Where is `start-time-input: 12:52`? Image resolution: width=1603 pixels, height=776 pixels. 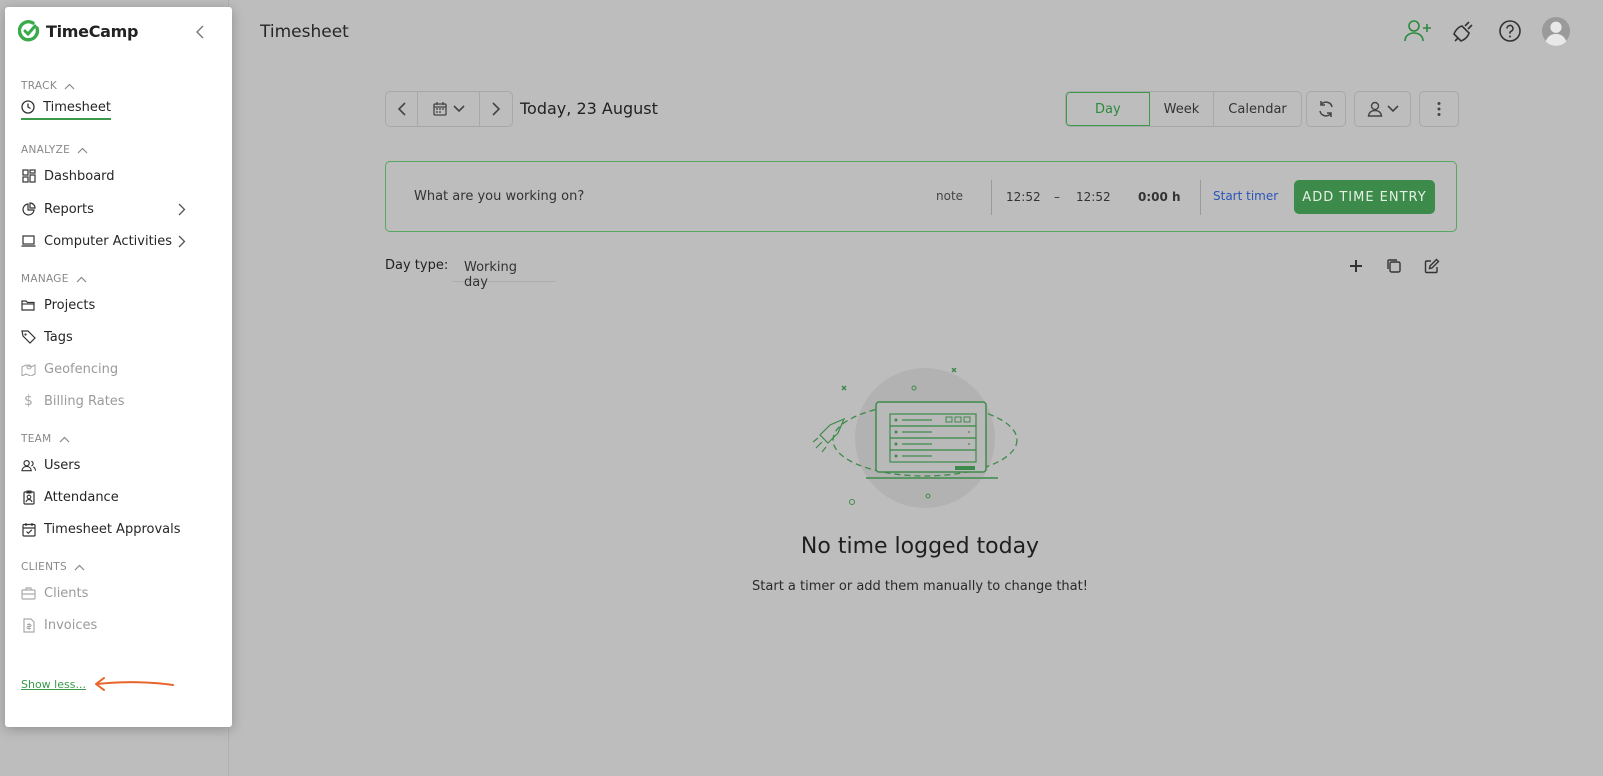
start-time-input: 12:52 is located at coordinates (1023, 197).